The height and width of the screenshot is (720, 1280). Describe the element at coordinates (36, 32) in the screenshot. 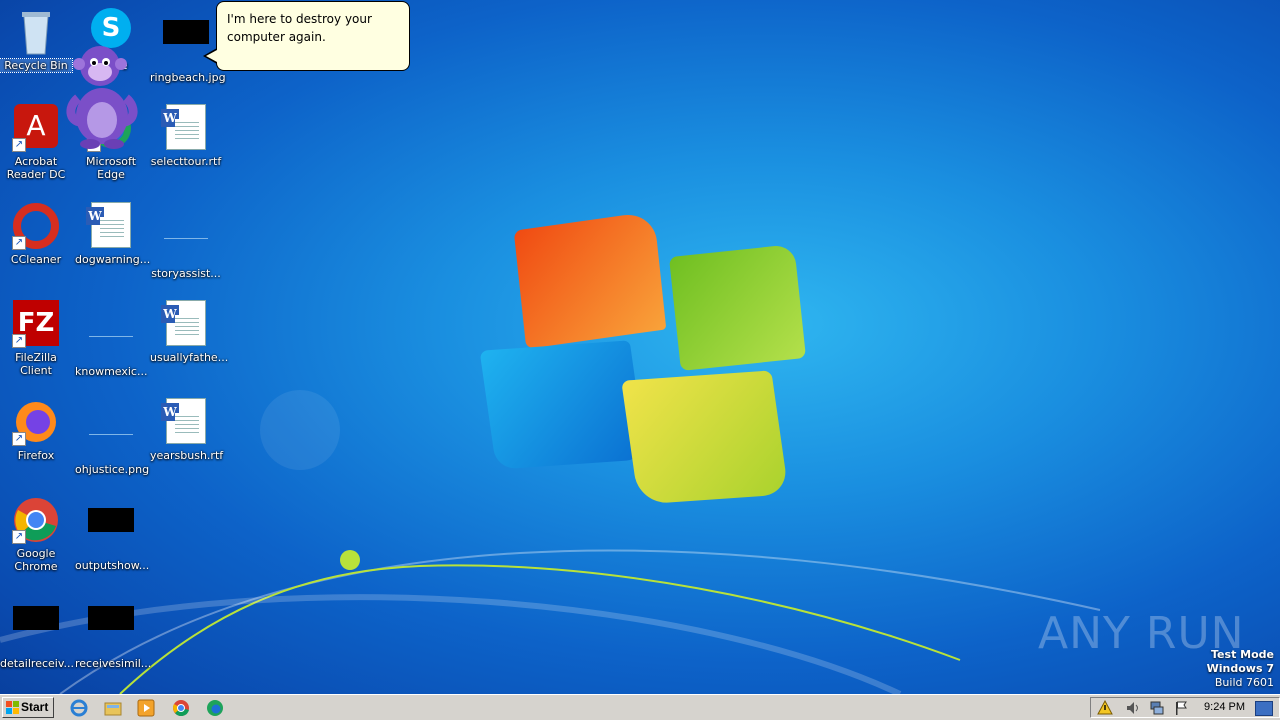

I see `recycle-bin-icon` at that location.